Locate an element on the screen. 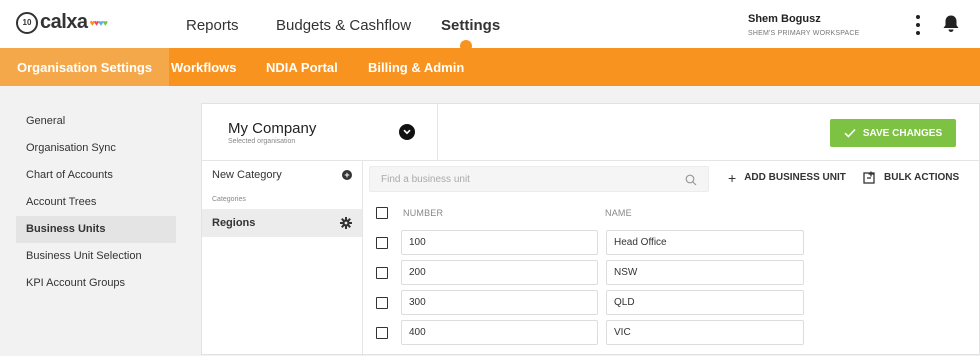 Image resolution: width=980 pixels, height=356 pixels. plus-circle-icon: + is located at coordinates (347, 175).